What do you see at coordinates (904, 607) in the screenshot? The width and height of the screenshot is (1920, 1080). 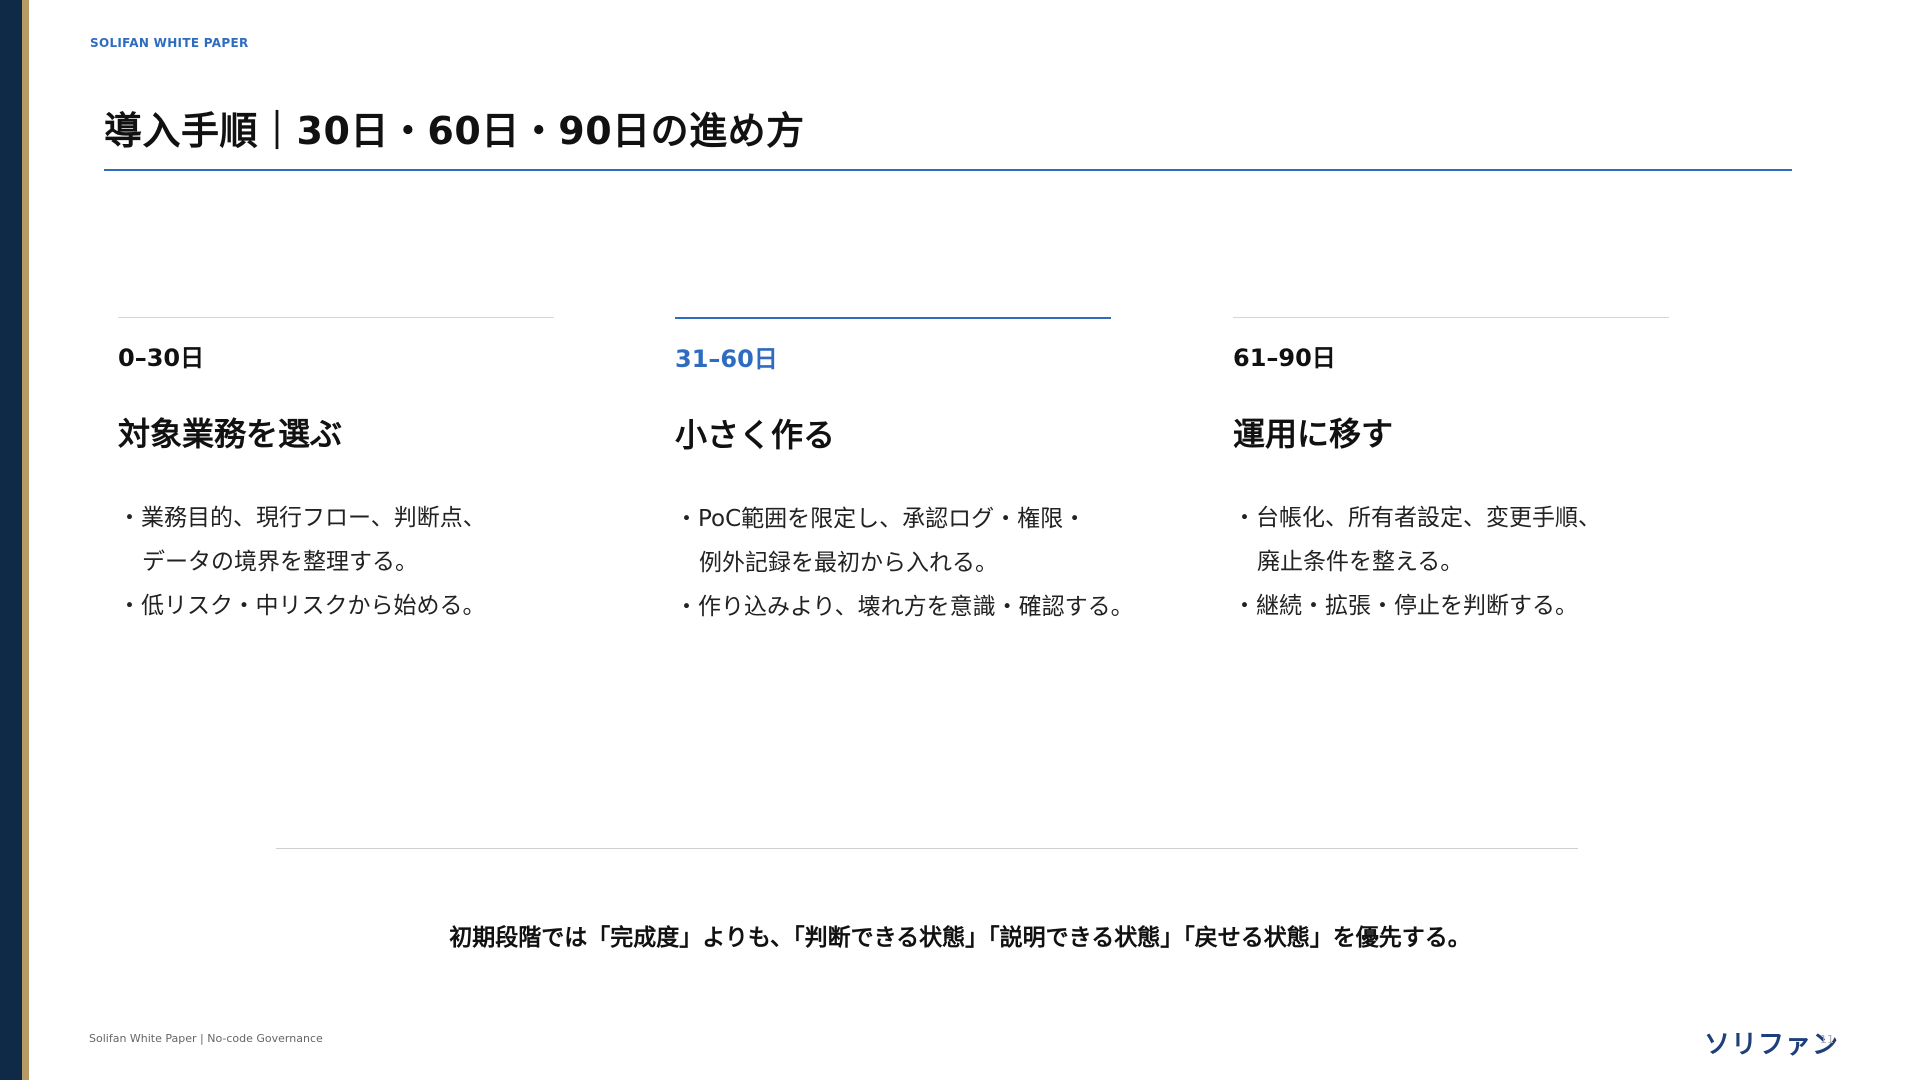 I see `bullet-line: ・作り込みより、壊れ方を意識・確認する。` at bounding box center [904, 607].